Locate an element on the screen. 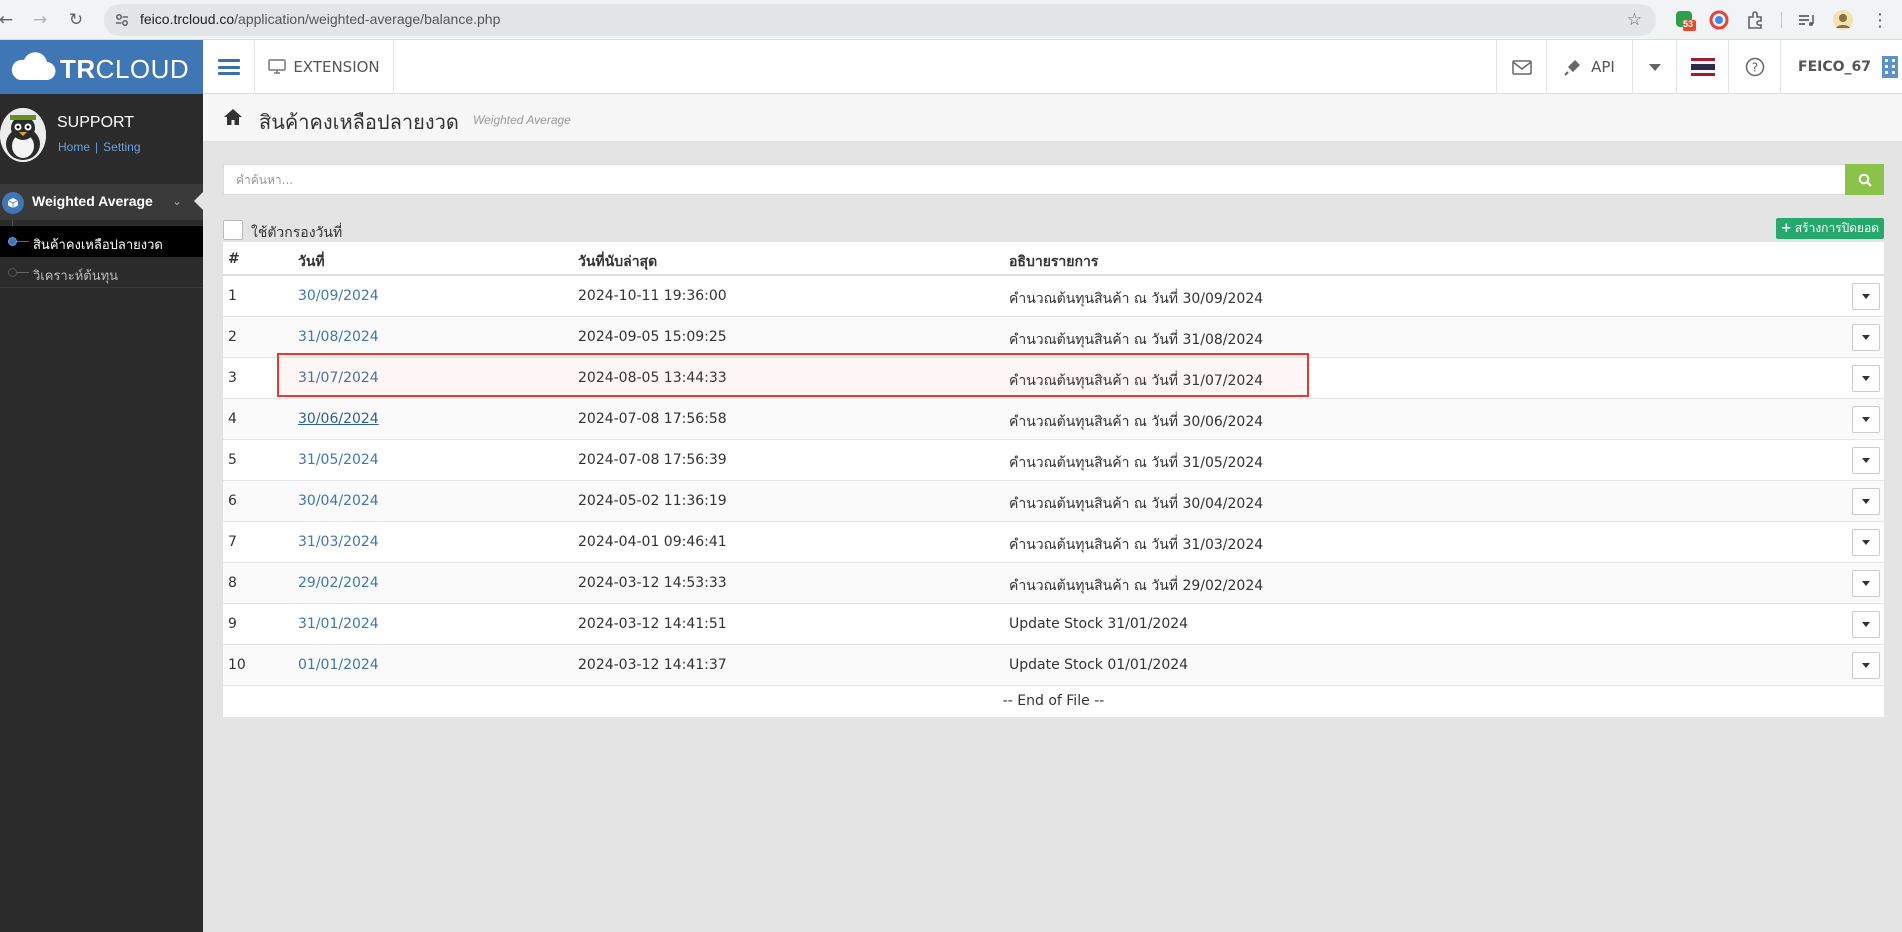 The width and height of the screenshot is (1902, 932). app-logo: TRCLOUD is located at coordinates (101, 67).